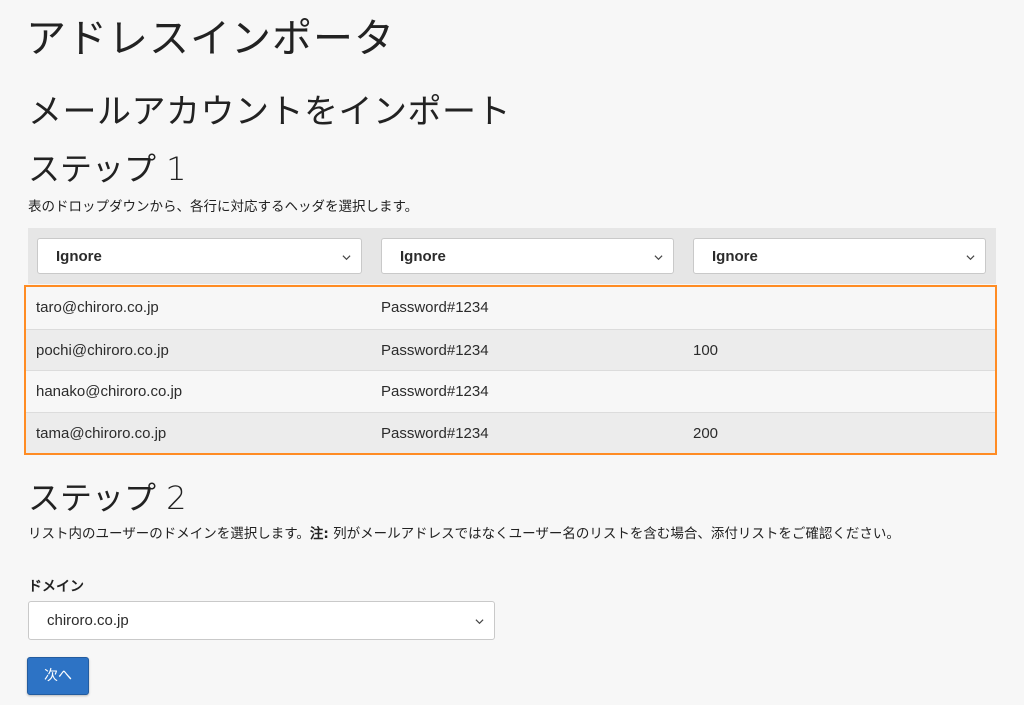 Image resolution: width=1024 pixels, height=705 pixels. What do you see at coordinates (706, 350) in the screenshot?
I see `table-cell-quota: 100` at bounding box center [706, 350].